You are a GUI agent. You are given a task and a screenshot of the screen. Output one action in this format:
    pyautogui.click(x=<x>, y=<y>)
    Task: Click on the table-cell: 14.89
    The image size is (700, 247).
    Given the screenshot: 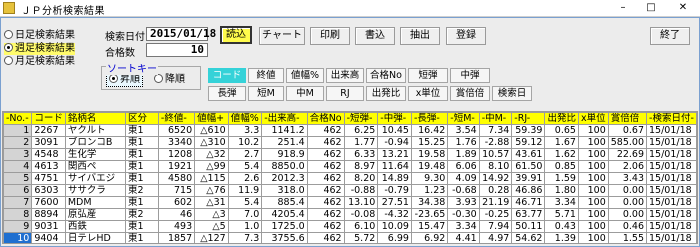 What is the action you would take?
    pyautogui.click(x=394, y=178)
    